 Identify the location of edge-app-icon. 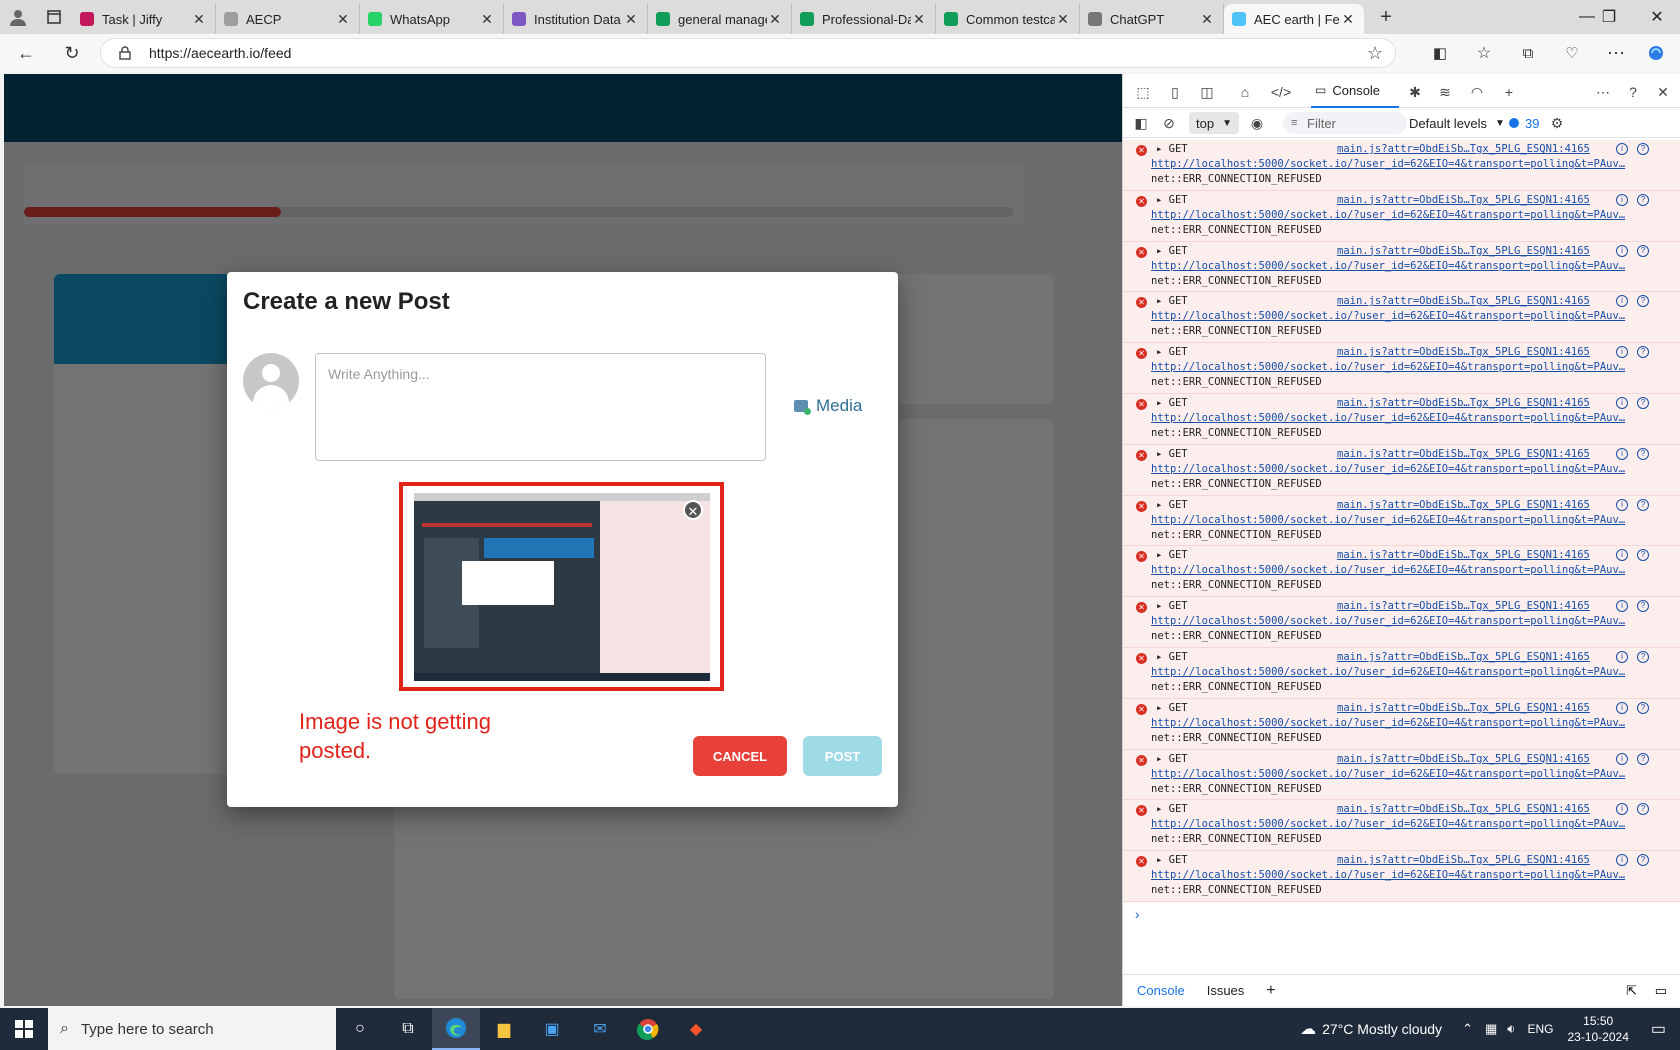
(456, 1029).